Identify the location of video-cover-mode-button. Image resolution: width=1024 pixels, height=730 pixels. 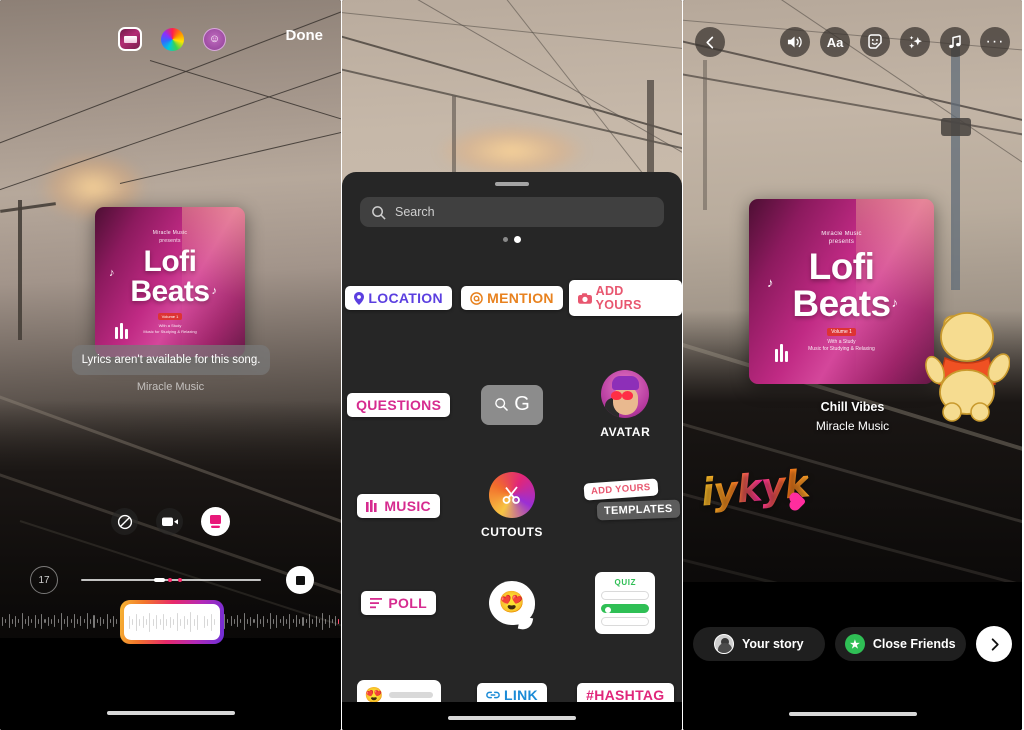
(169, 521).